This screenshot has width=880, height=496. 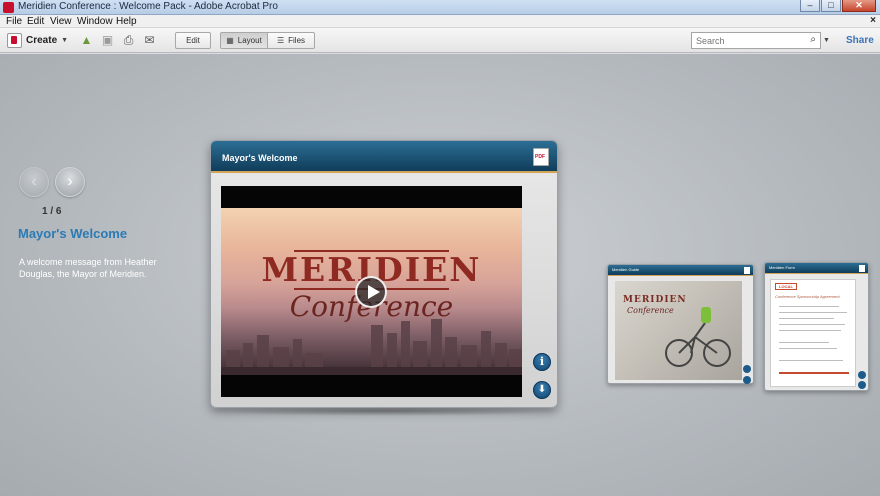 What do you see at coordinates (14, 21) in the screenshot?
I see `menu-file: File` at bounding box center [14, 21].